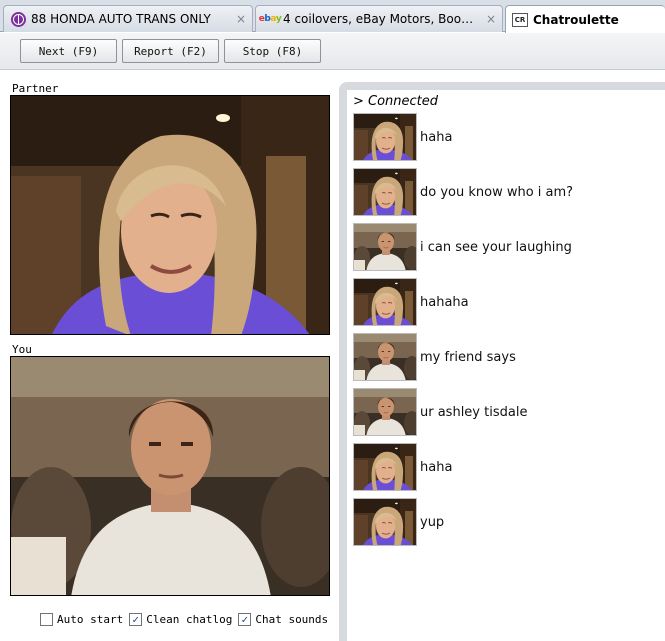 The height and width of the screenshot is (641, 665). I want to click on chat-toolbar: Next (F9) Report (F2) Stop (F8), so click(332, 51).